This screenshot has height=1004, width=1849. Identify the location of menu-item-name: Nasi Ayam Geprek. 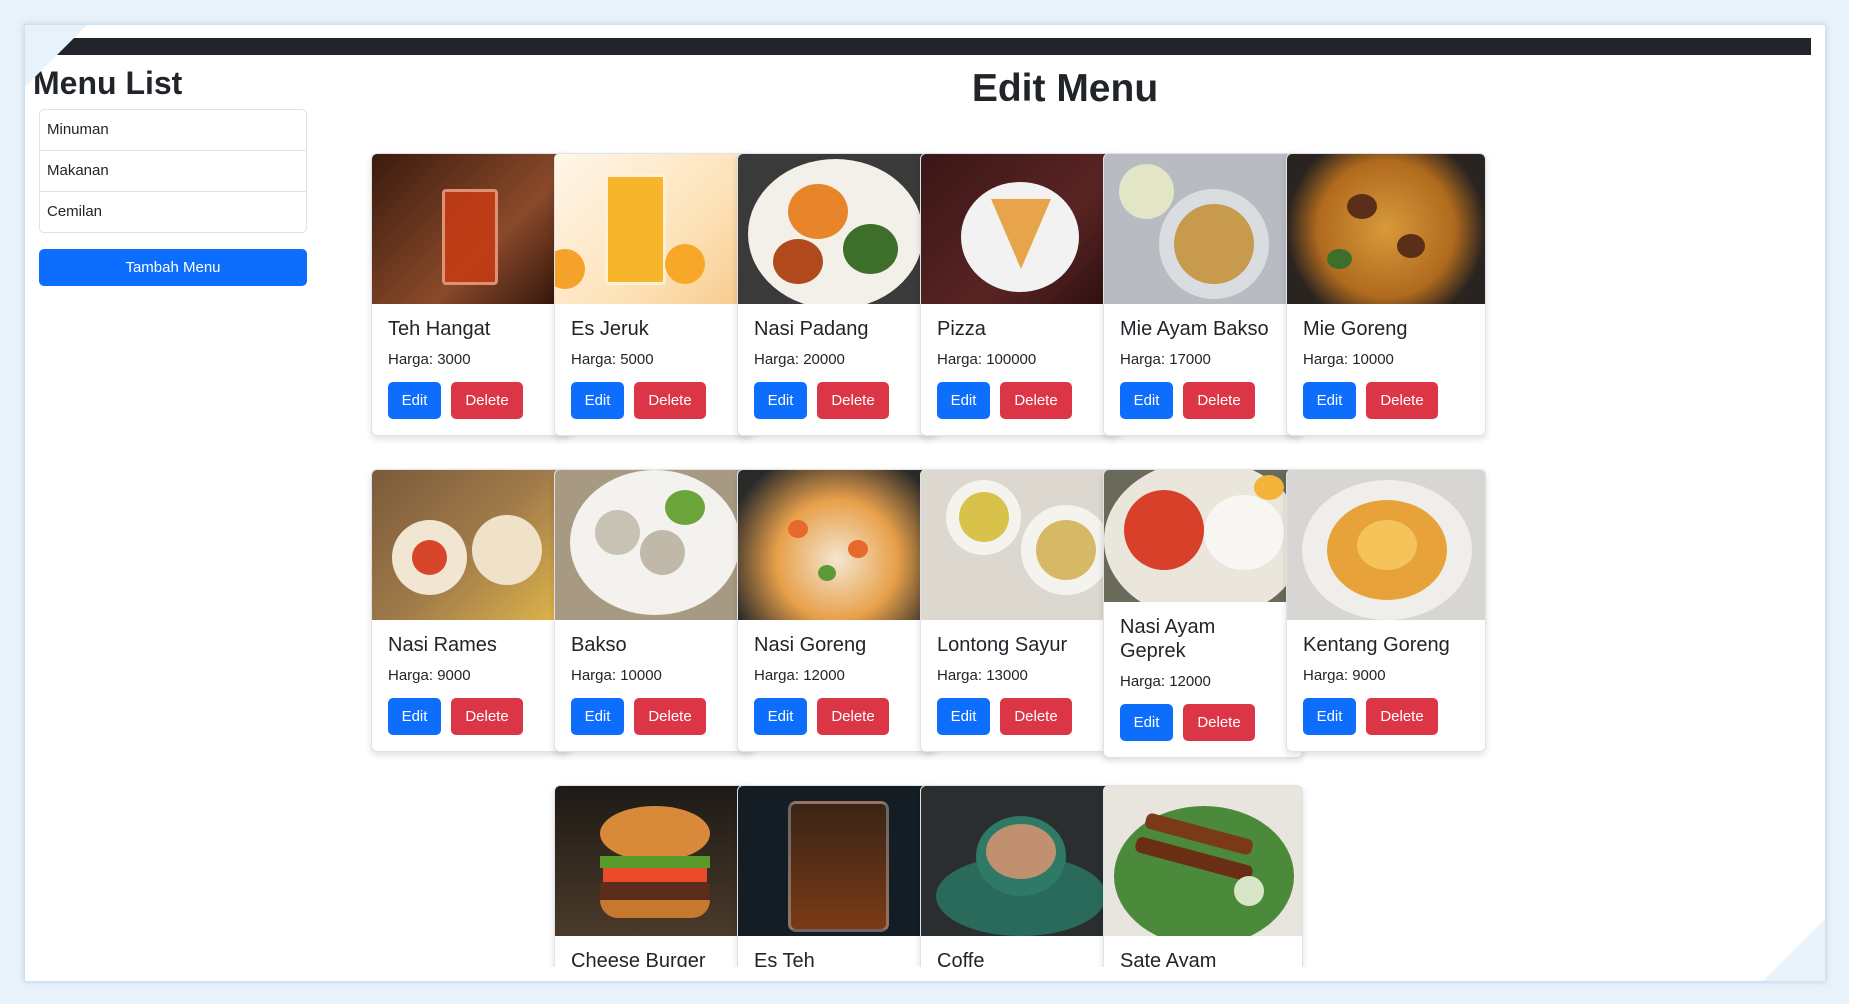
(1168, 639).